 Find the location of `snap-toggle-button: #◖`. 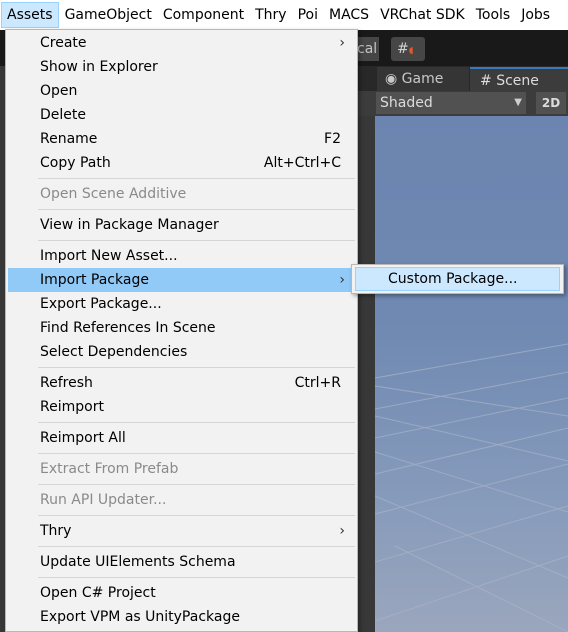

snap-toggle-button: #◖ is located at coordinates (408, 49).